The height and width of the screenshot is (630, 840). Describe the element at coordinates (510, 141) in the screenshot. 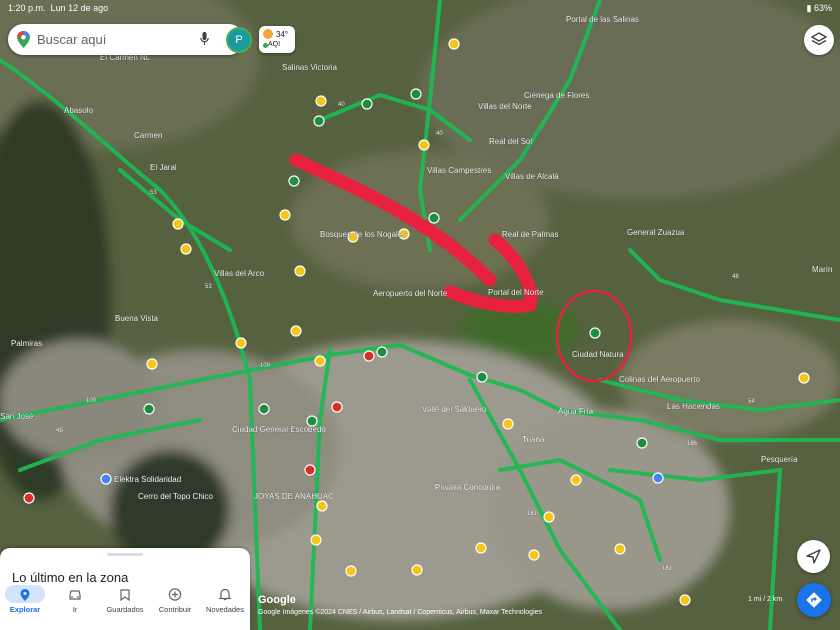

I see `map-label: Real del Sol` at that location.